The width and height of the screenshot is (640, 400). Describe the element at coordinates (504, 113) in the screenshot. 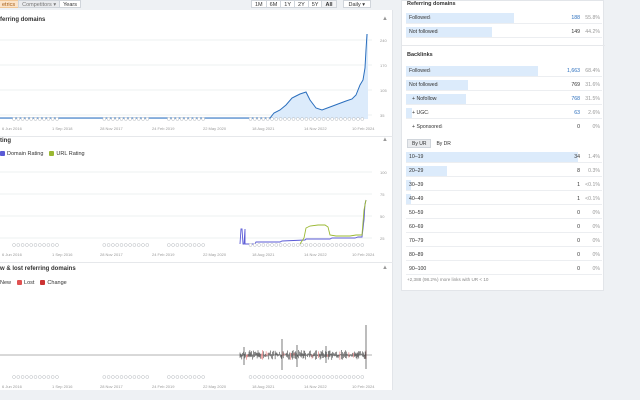

I see `table-row: + UGCi 63 2.6%` at that location.